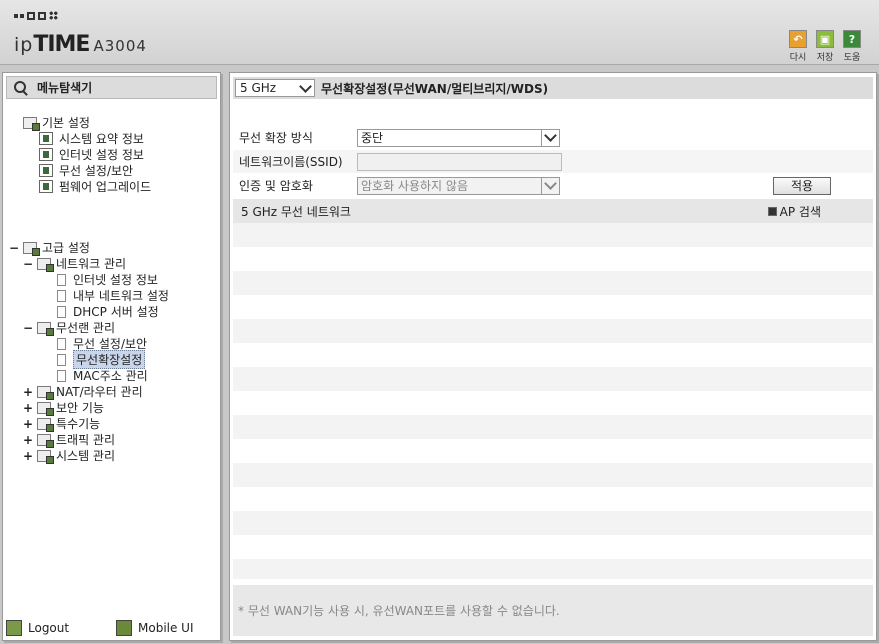 Image resolution: width=879 pixels, height=644 pixels. Describe the element at coordinates (111, 628) in the screenshot. I see `sidebar-footer: Logout Mobile UI` at that location.